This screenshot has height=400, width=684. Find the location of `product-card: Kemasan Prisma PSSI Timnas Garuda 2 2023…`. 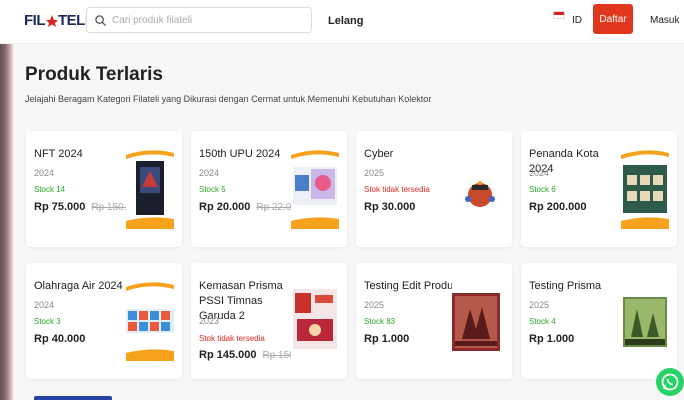

product-card: Kemasan Prisma PSSI Timnas Garuda 2 2023… is located at coordinates (269, 321).